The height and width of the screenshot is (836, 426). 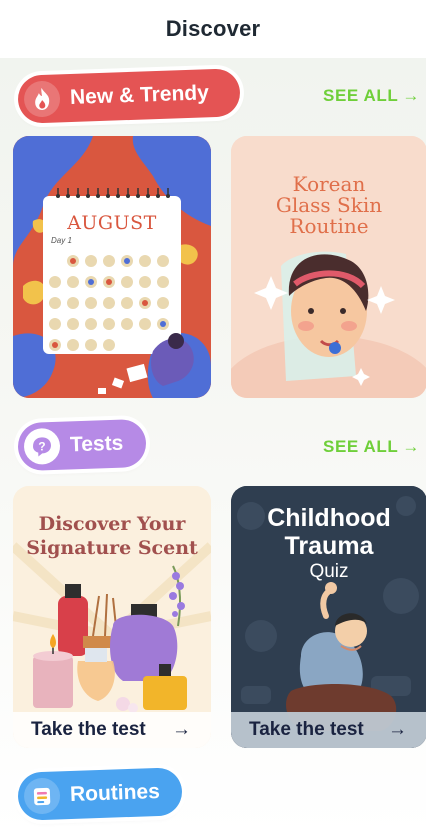 I want to click on top-bar: Discover, so click(x=213, y=29).